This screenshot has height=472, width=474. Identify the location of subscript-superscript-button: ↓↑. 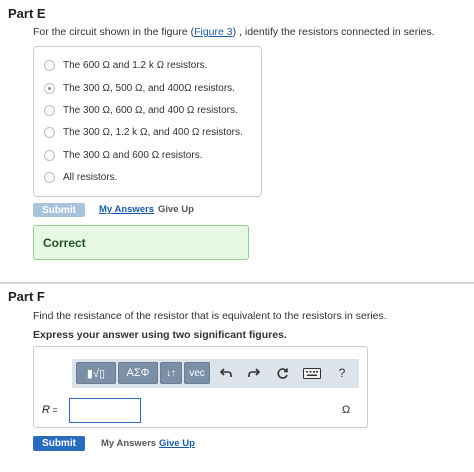
(171, 373).